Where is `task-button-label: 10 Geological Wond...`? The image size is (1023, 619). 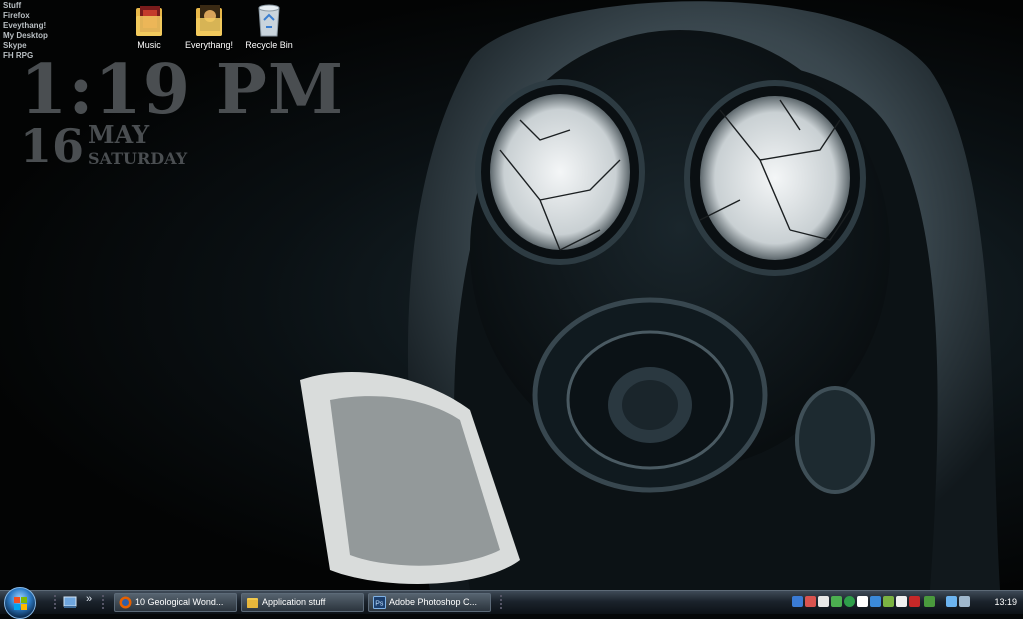 task-button-label: 10 Geological Wond... is located at coordinates (179, 602).